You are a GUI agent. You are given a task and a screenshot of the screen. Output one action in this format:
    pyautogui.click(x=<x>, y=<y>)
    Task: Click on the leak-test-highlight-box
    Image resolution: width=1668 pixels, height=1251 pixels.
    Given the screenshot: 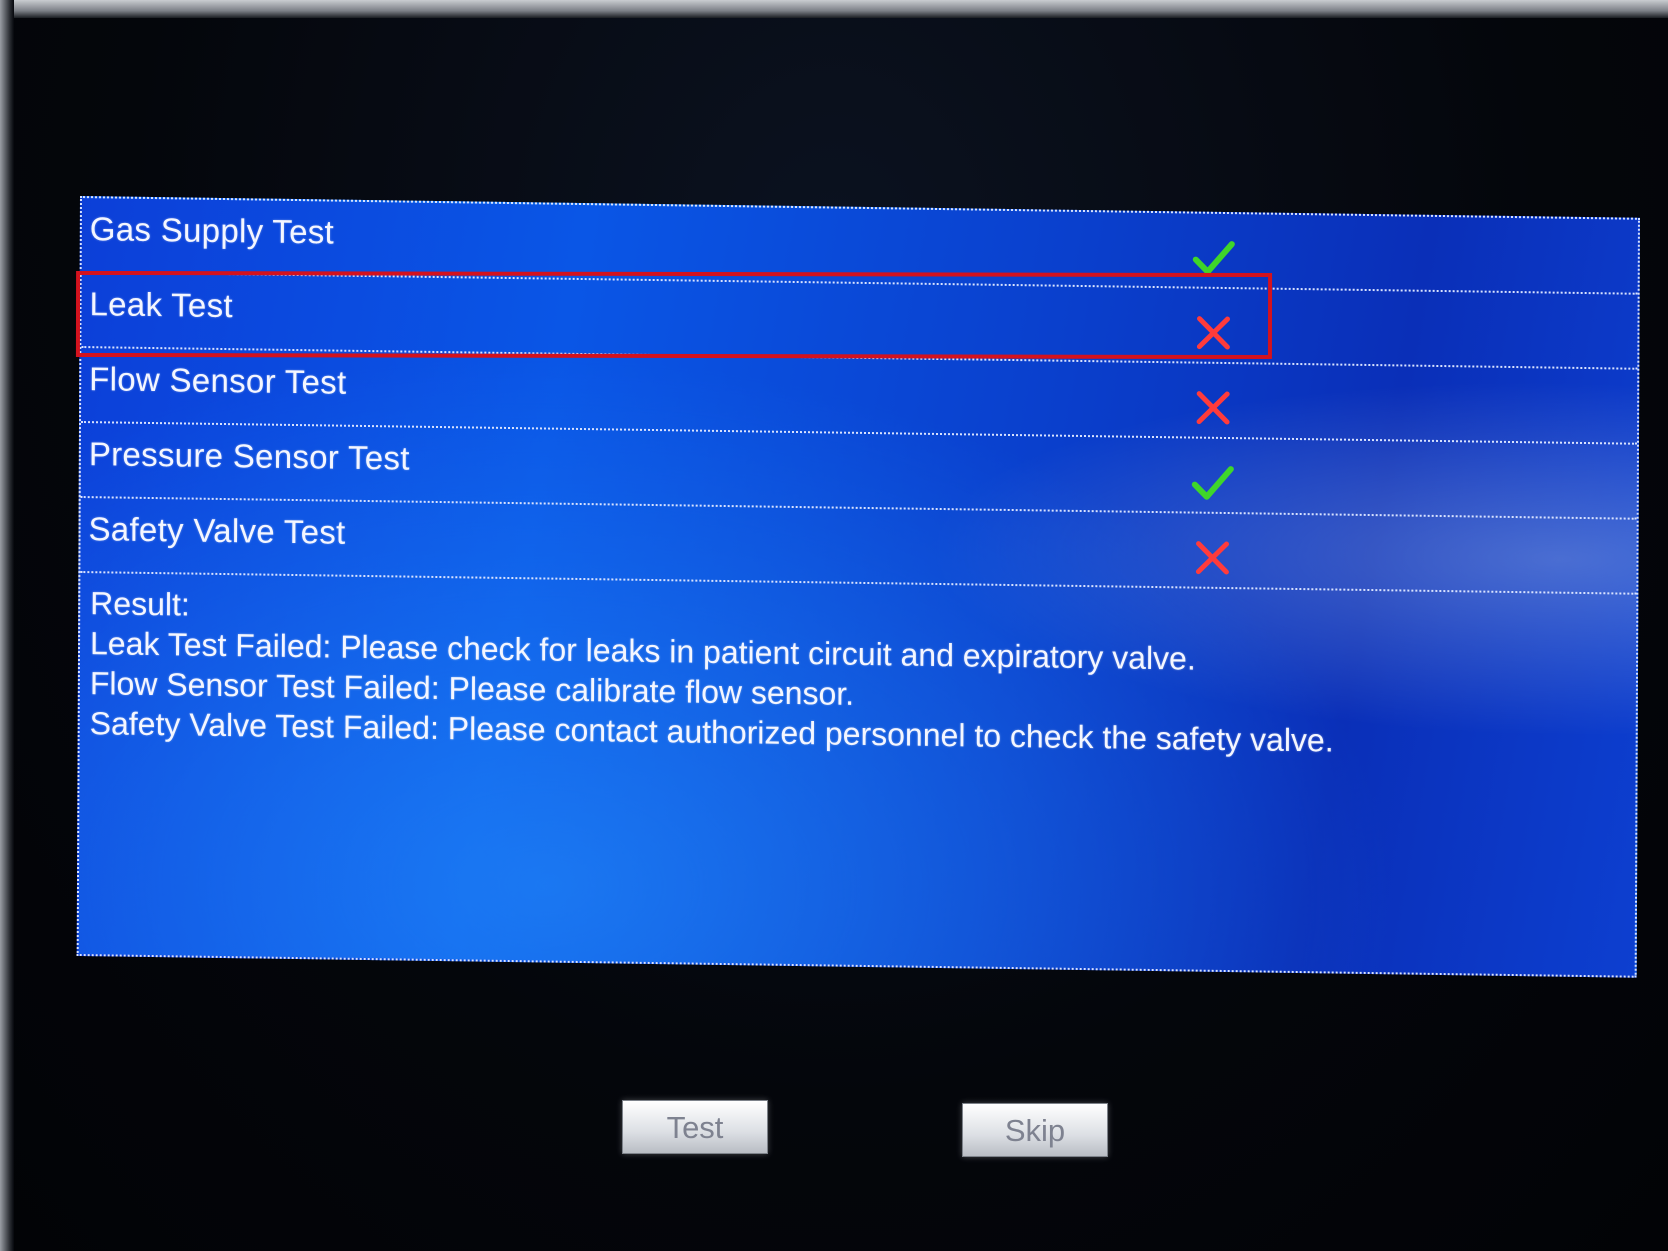 What is the action you would take?
    pyautogui.click(x=674, y=315)
    